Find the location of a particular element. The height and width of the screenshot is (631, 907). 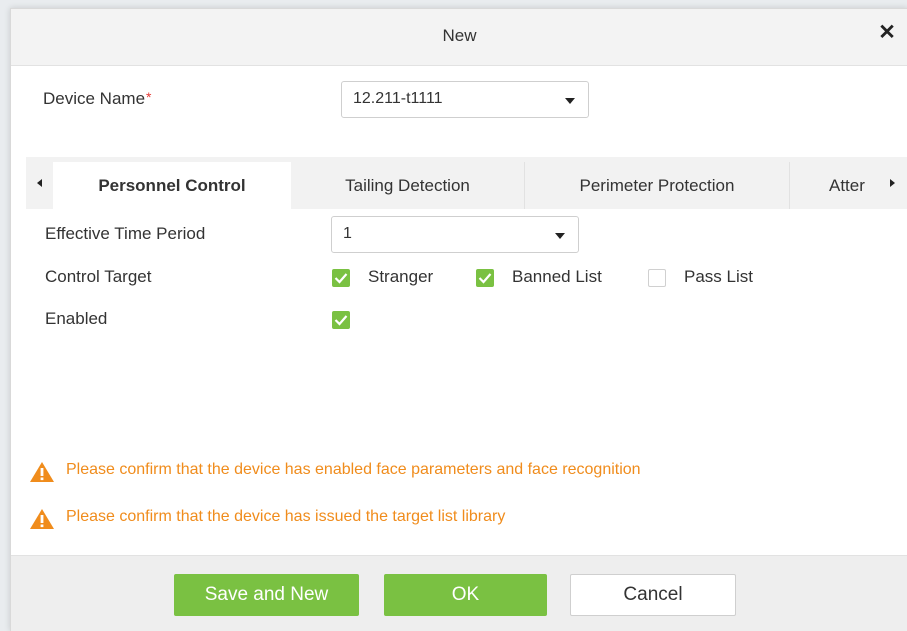

tab-perimeter-protection: Perimeter Protection is located at coordinates (657, 185).